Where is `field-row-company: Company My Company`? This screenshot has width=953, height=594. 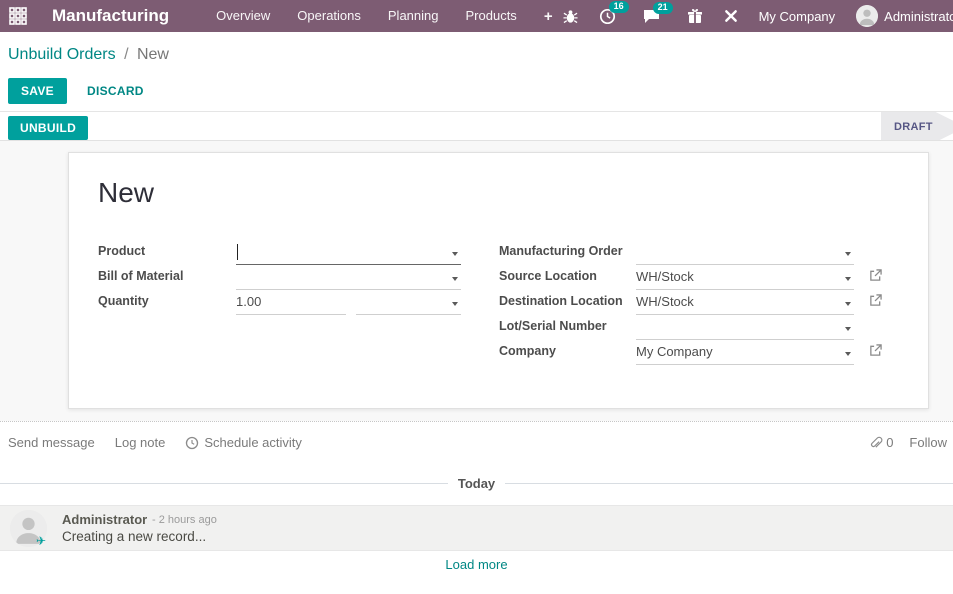 field-row-company: Company My Company is located at coordinates (709, 353).